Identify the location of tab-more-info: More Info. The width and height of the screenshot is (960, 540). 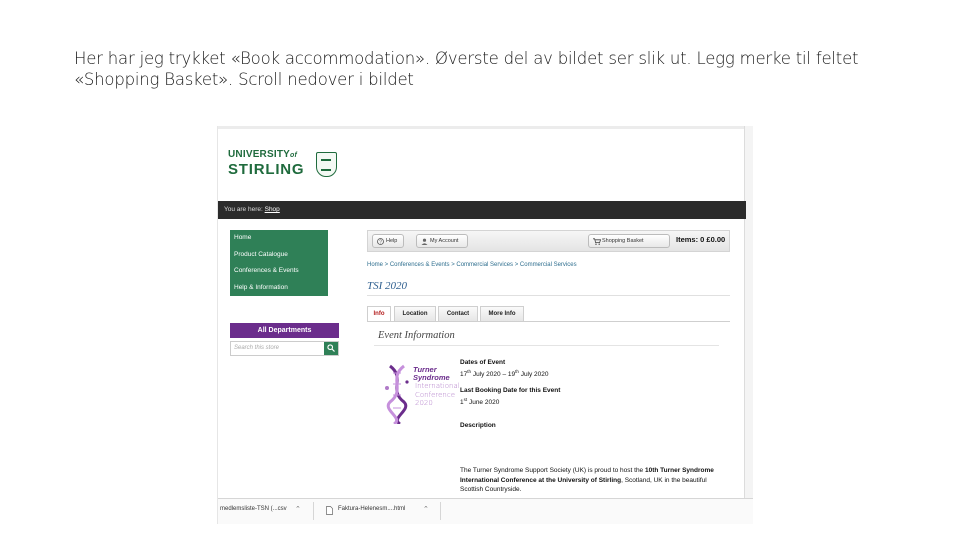
(502, 313).